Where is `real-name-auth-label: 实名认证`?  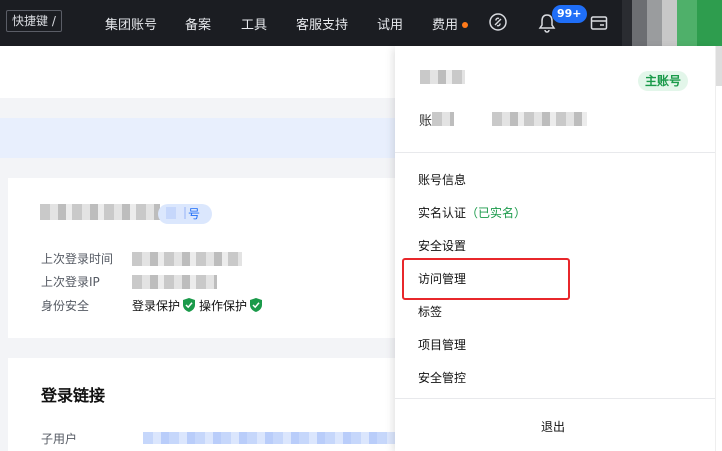
real-name-auth-label: 实名认证 is located at coordinates (442, 213).